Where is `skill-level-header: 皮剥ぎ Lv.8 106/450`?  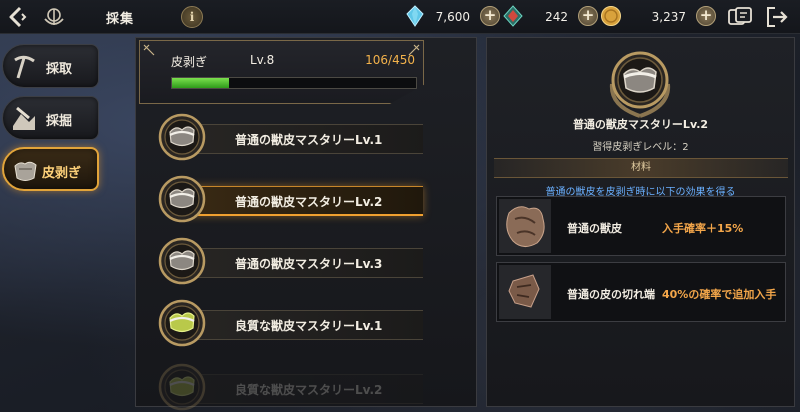 skill-level-header: 皮剥ぎ Lv.8 106/450 is located at coordinates (281, 72).